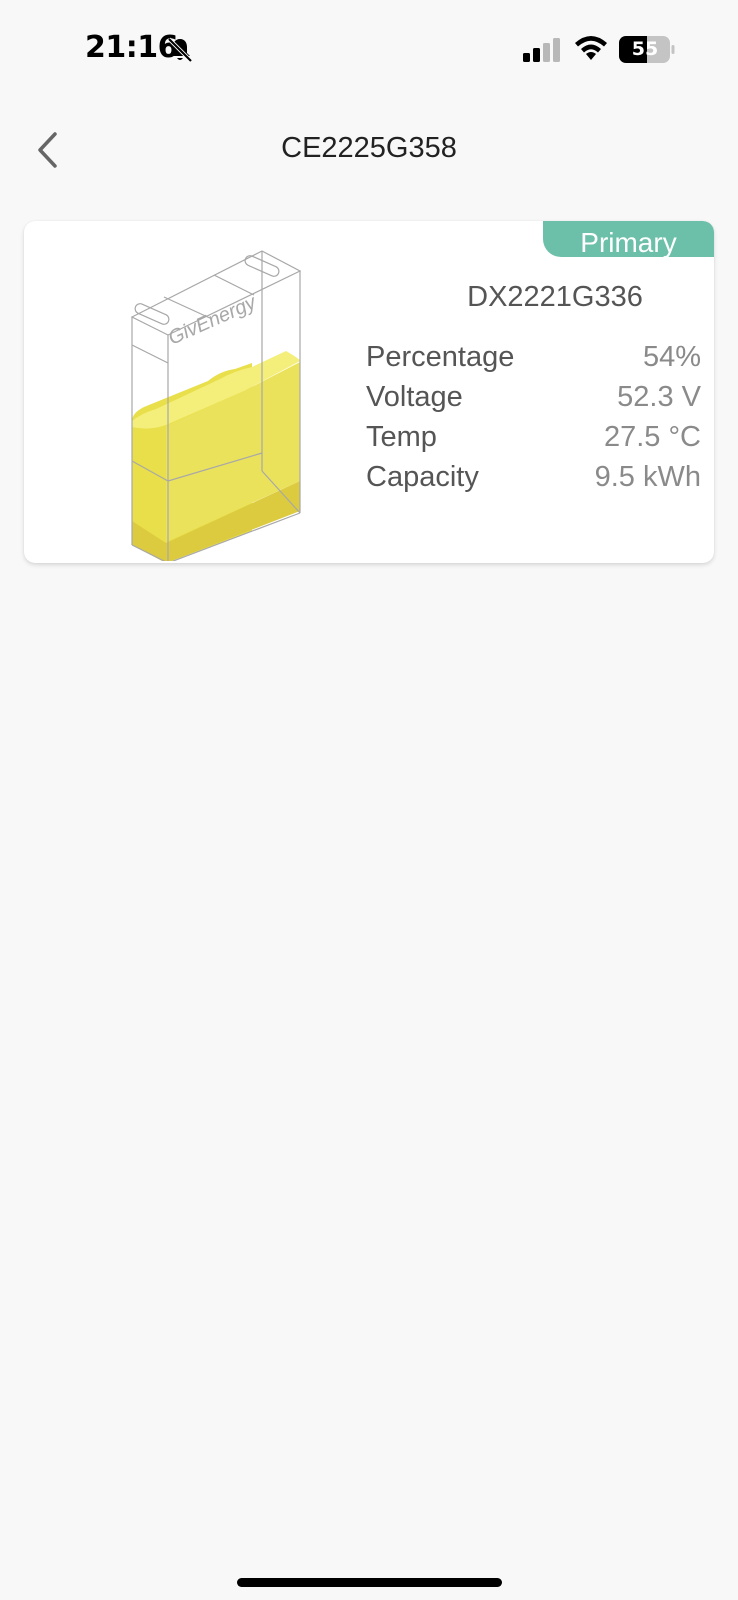 This screenshot has height=1600, width=738. Describe the element at coordinates (533, 481) in the screenshot. I see `stat-row-capacity: Capacity 9.5 kWh` at that location.